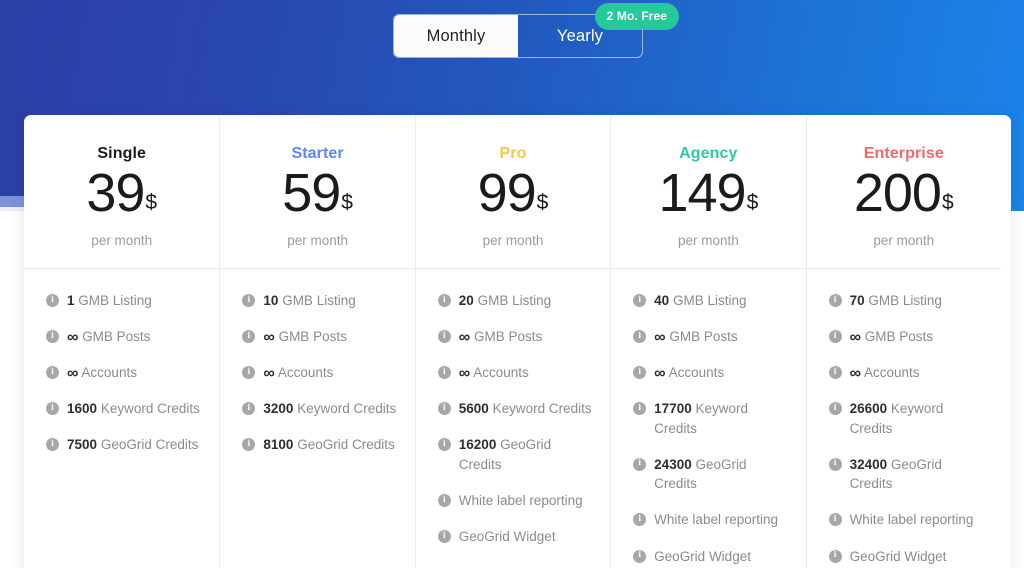 Image resolution: width=1024 pixels, height=568 pixels. What do you see at coordinates (868, 409) in the screenshot?
I see `feature-quantity: 26600` at bounding box center [868, 409].